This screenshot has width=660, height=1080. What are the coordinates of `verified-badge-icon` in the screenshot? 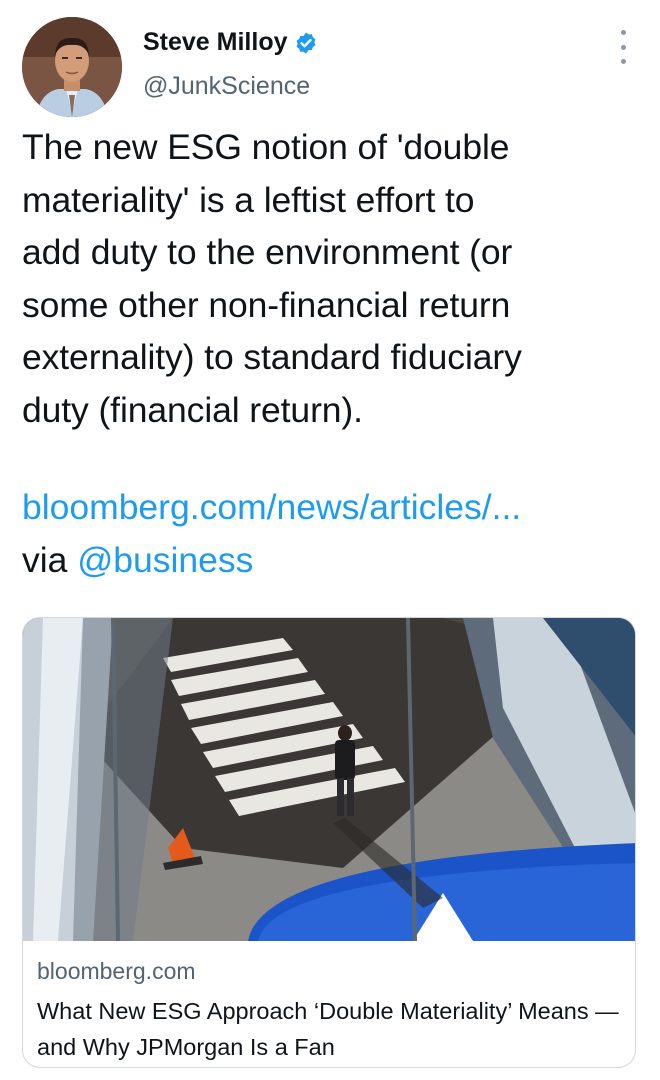 It's located at (305, 42).